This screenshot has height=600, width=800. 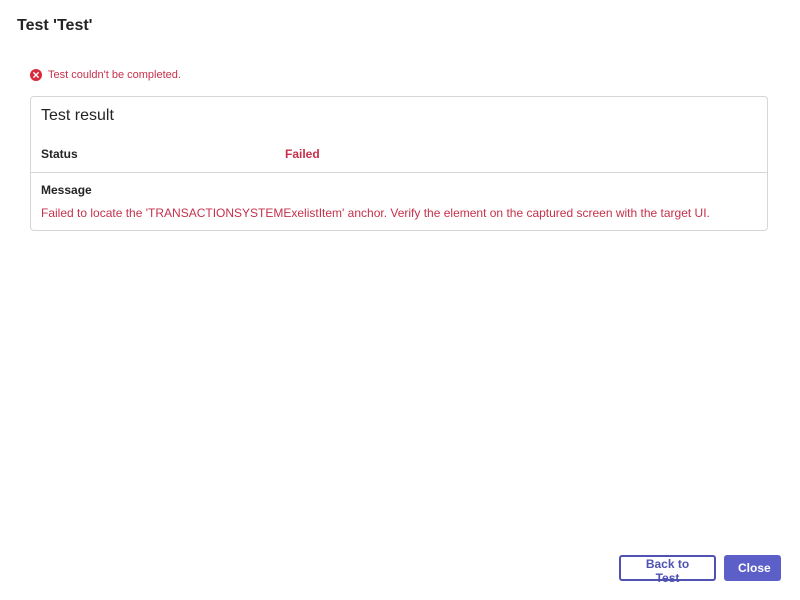 What do you see at coordinates (114, 75) in the screenshot?
I see `error-message: Test couldn't be completed.` at bounding box center [114, 75].